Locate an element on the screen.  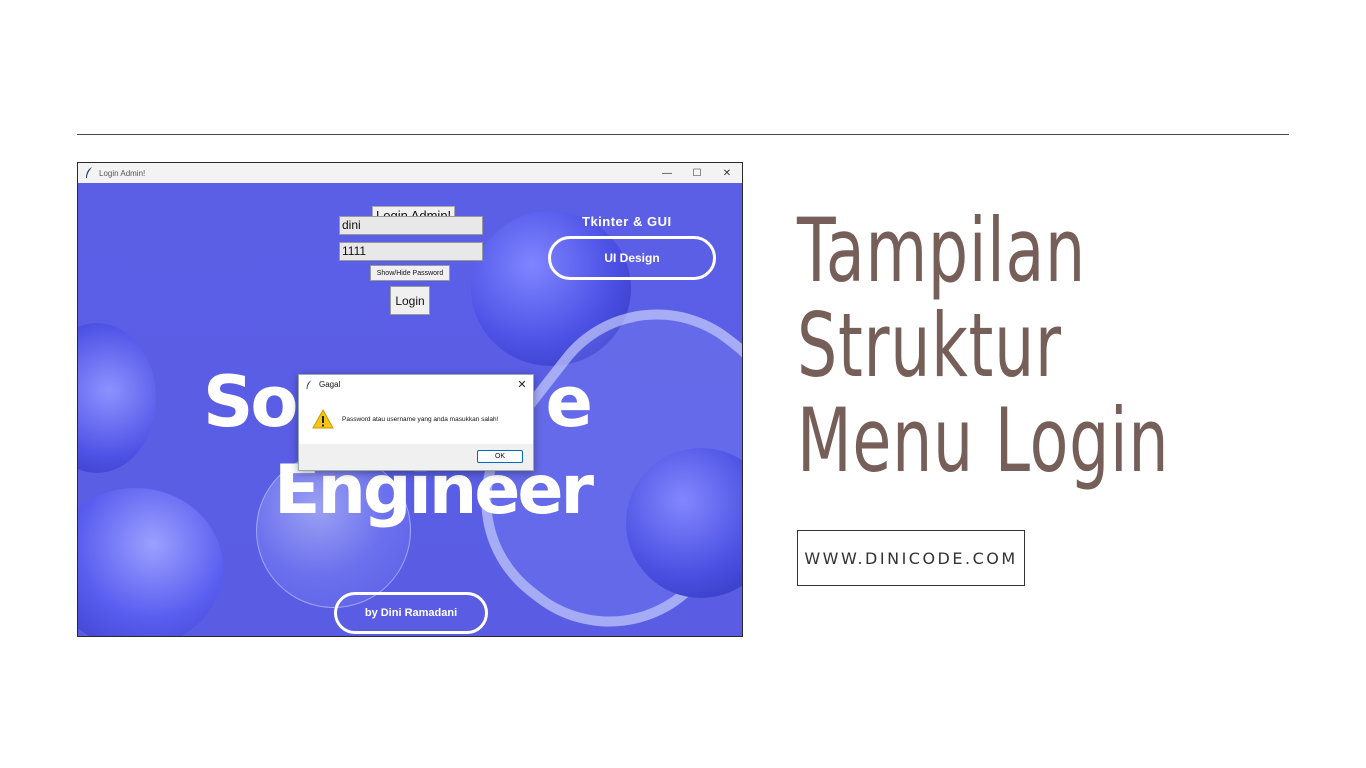
headline-line1: Tampilan is located at coordinates (941, 250).